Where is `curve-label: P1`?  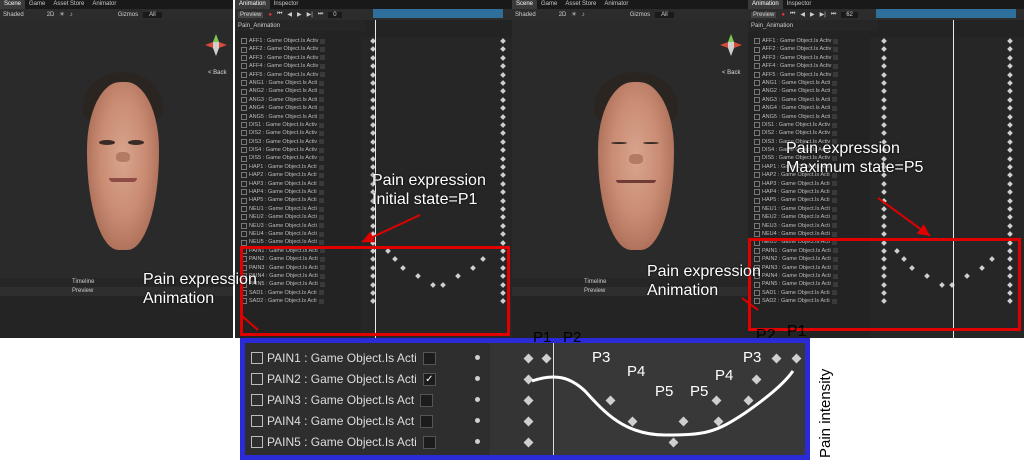 curve-label: P1 is located at coordinates (542, 337).